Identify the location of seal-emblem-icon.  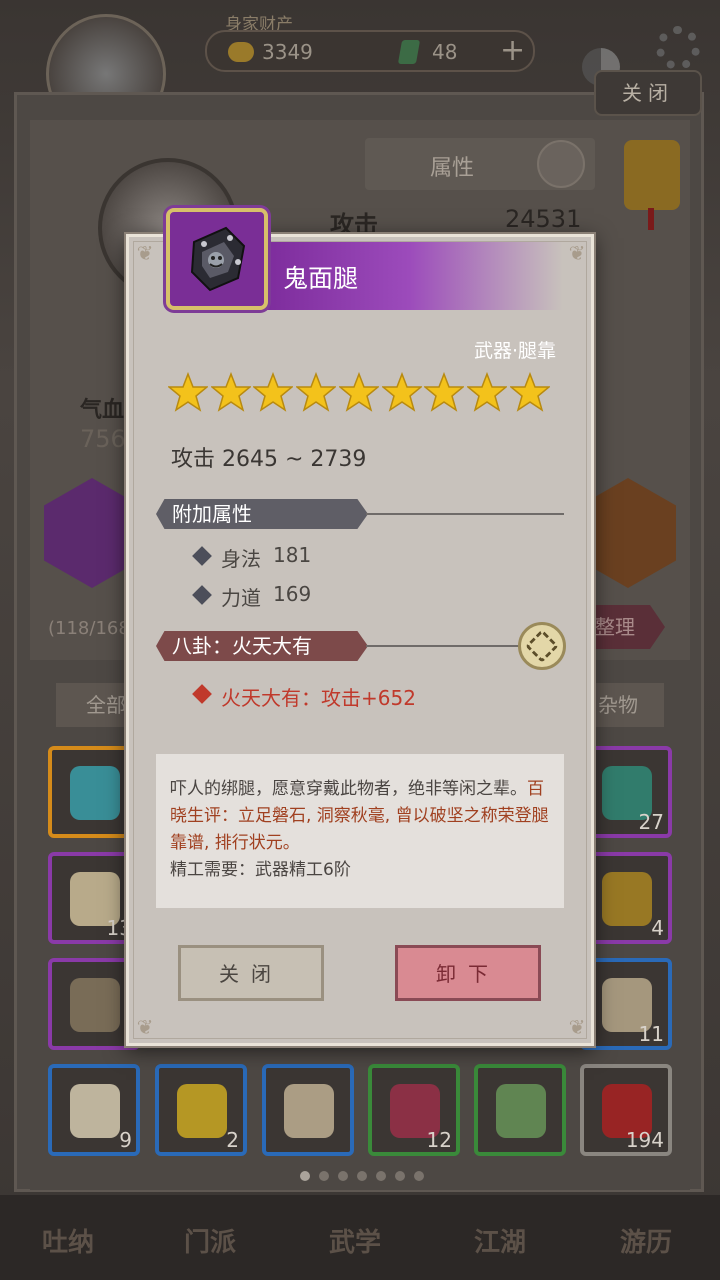
(652, 175).